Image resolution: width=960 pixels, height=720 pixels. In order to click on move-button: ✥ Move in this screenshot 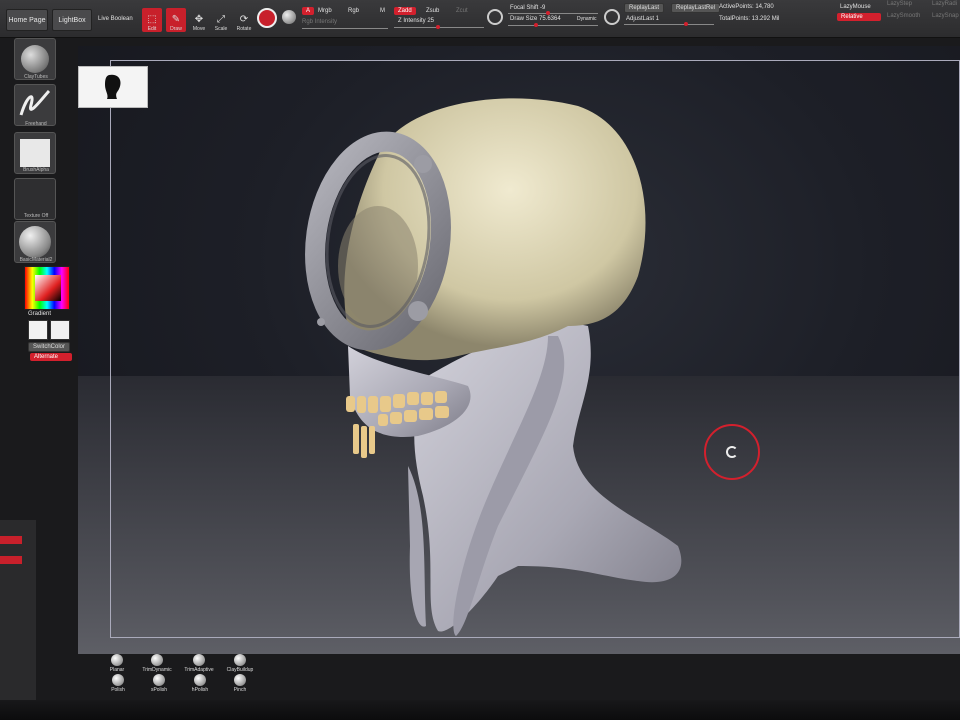, I will do `click(199, 20)`.